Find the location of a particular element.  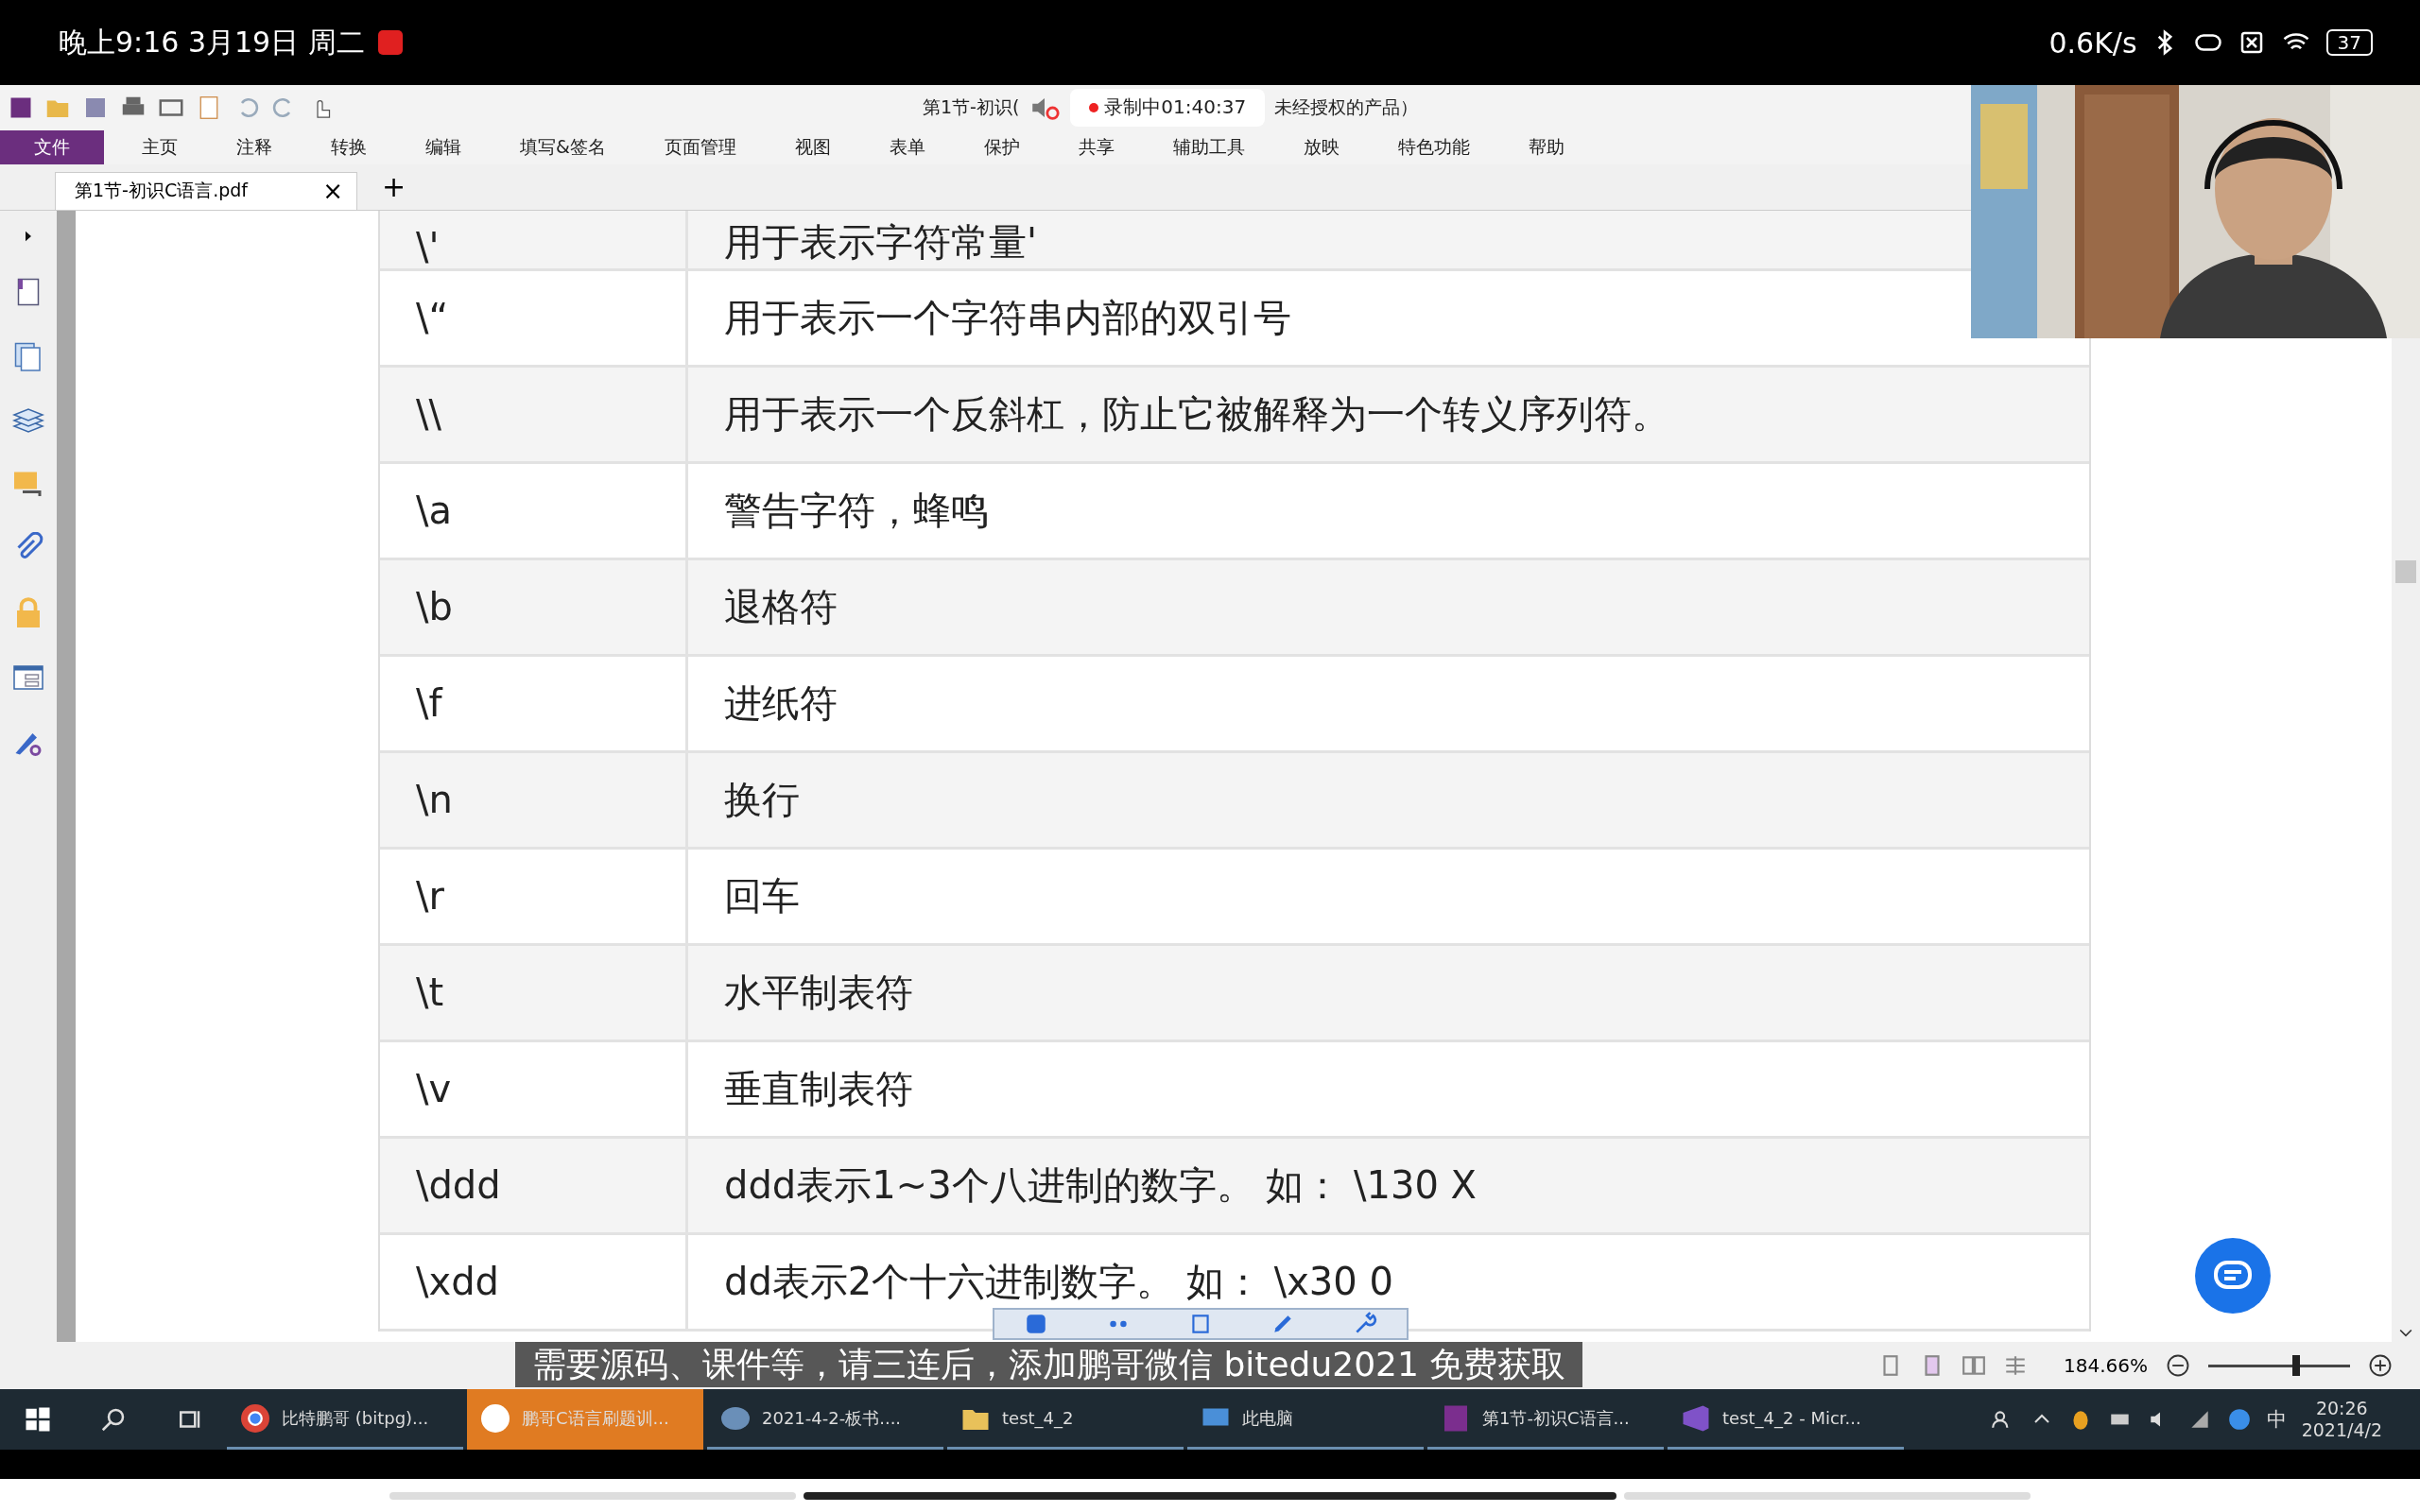

zoom-level: 184.66% is located at coordinates (2106, 1366).